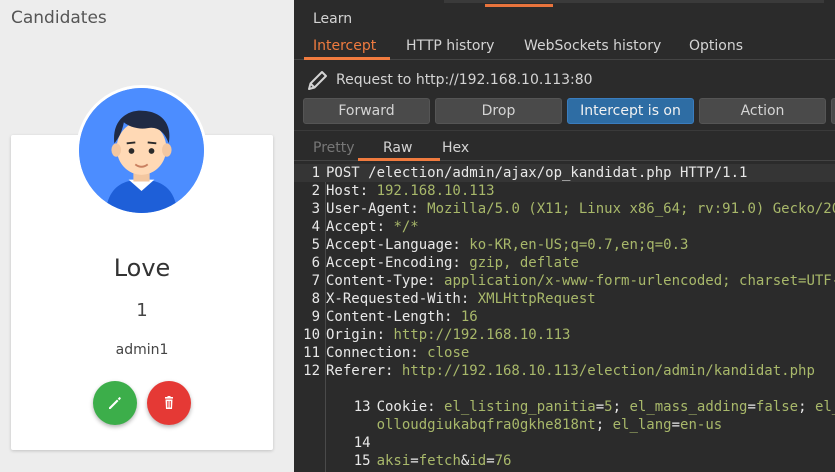 Image resolution: width=835 pixels, height=472 pixels. I want to click on request-line: 6 Accept-Encoding: gzip, deflate, so click(445, 263).